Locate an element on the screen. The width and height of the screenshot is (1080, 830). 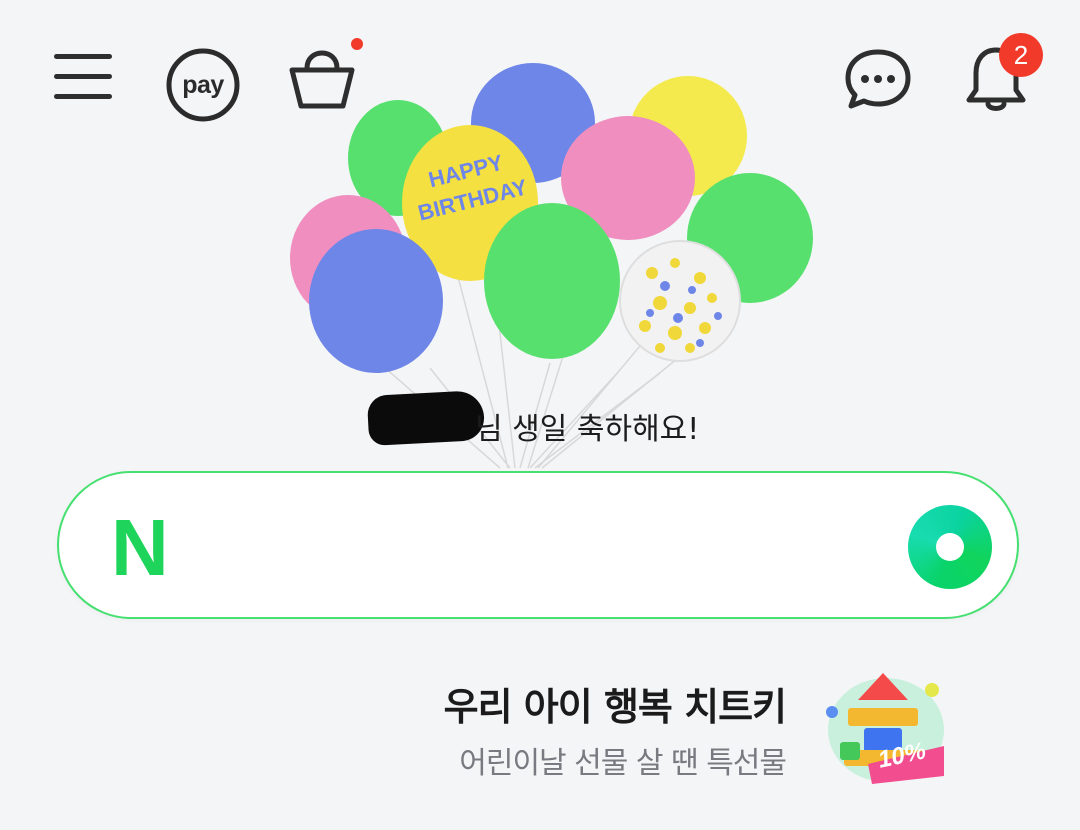
naver-logo-n: N is located at coordinates (140, 547).